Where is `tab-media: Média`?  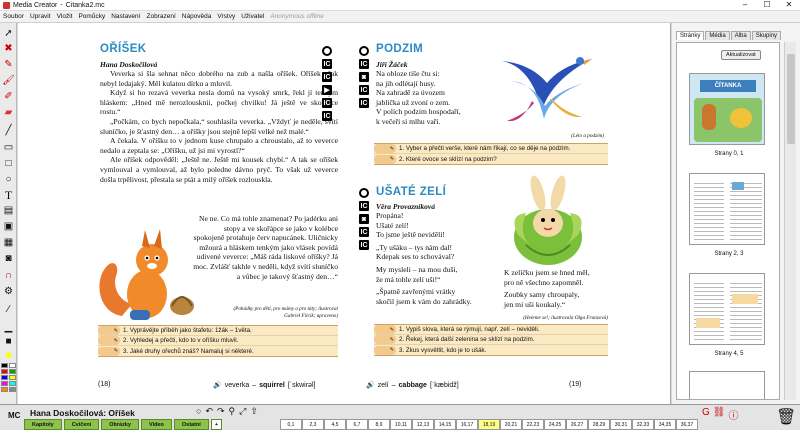
tab-media: Média is located at coordinates (717, 35).